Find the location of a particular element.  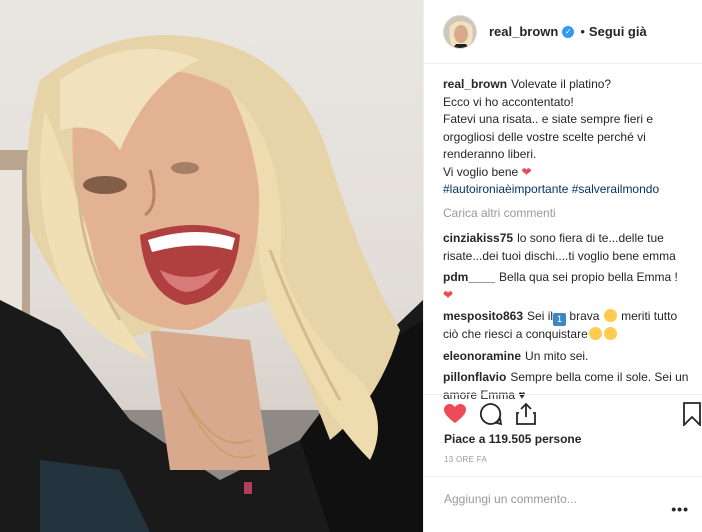

smile-emoji-icon is located at coordinates (610, 315).